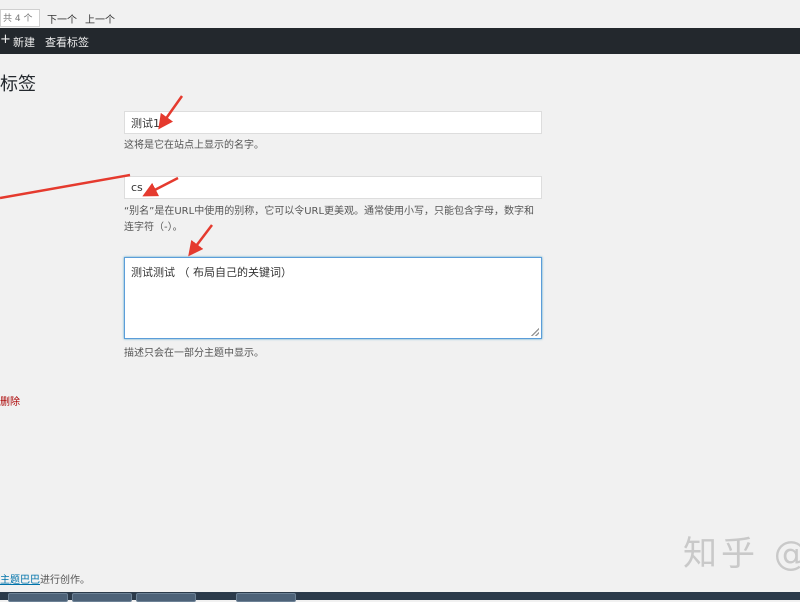 This screenshot has width=800, height=602. Describe the element at coordinates (10, 400) in the screenshot. I see `delete-link: 删除` at that location.